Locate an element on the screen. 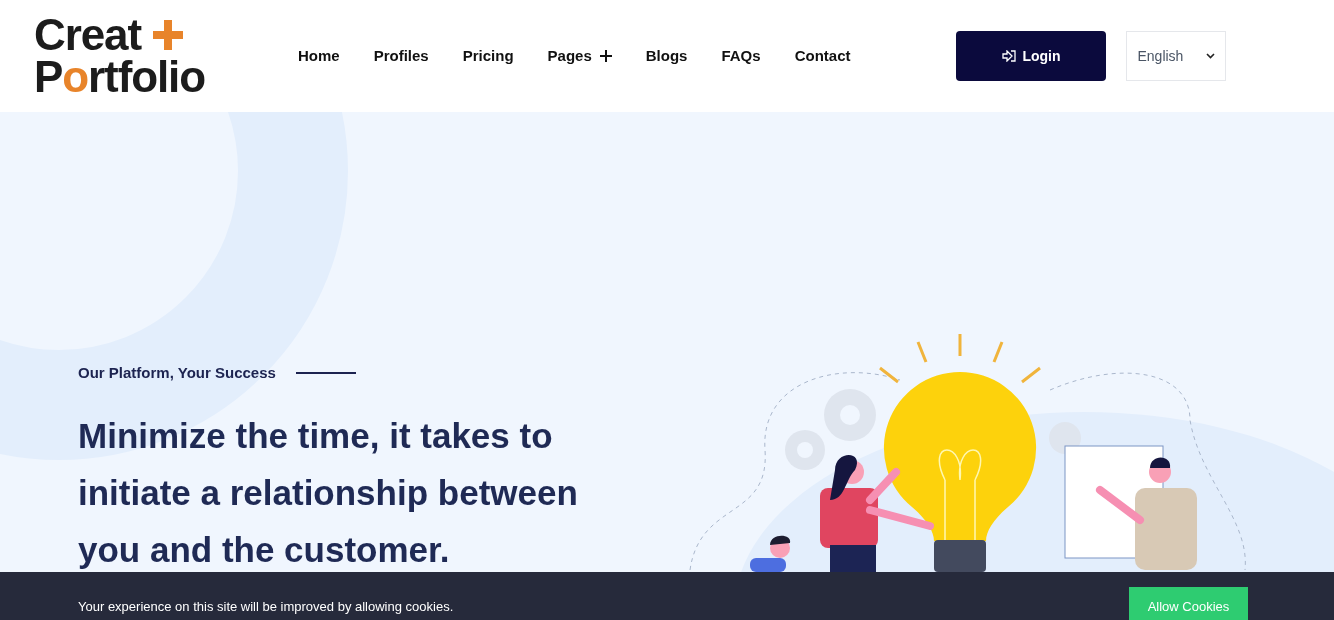 Image resolution: width=1334 pixels, height=620 pixels. login-button: Login is located at coordinates (1031, 56).